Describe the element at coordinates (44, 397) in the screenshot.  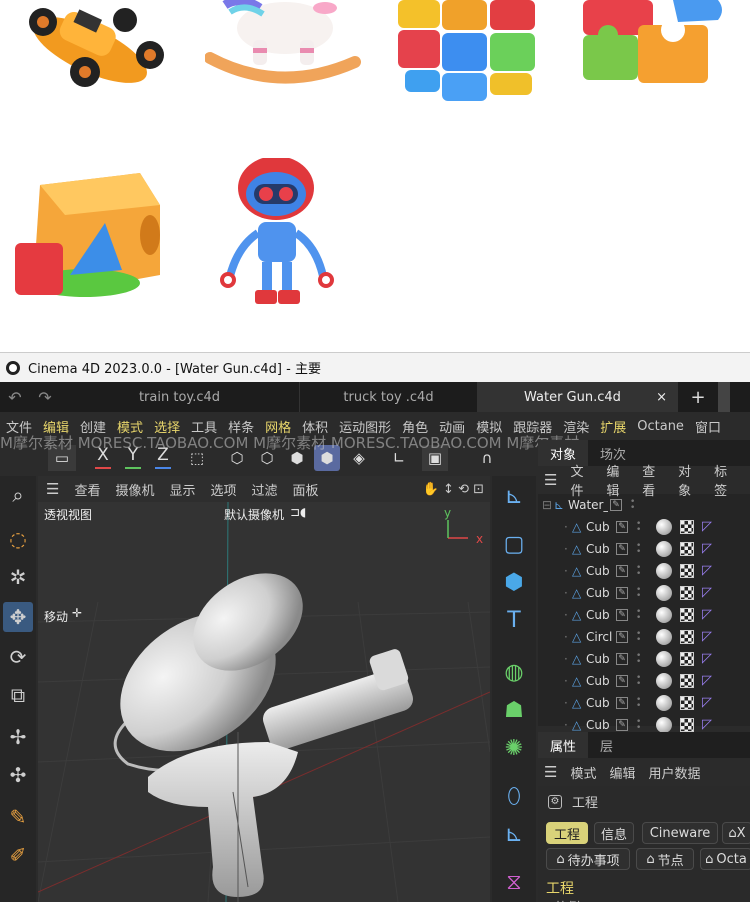
I see `redo-icon: ↷` at that location.